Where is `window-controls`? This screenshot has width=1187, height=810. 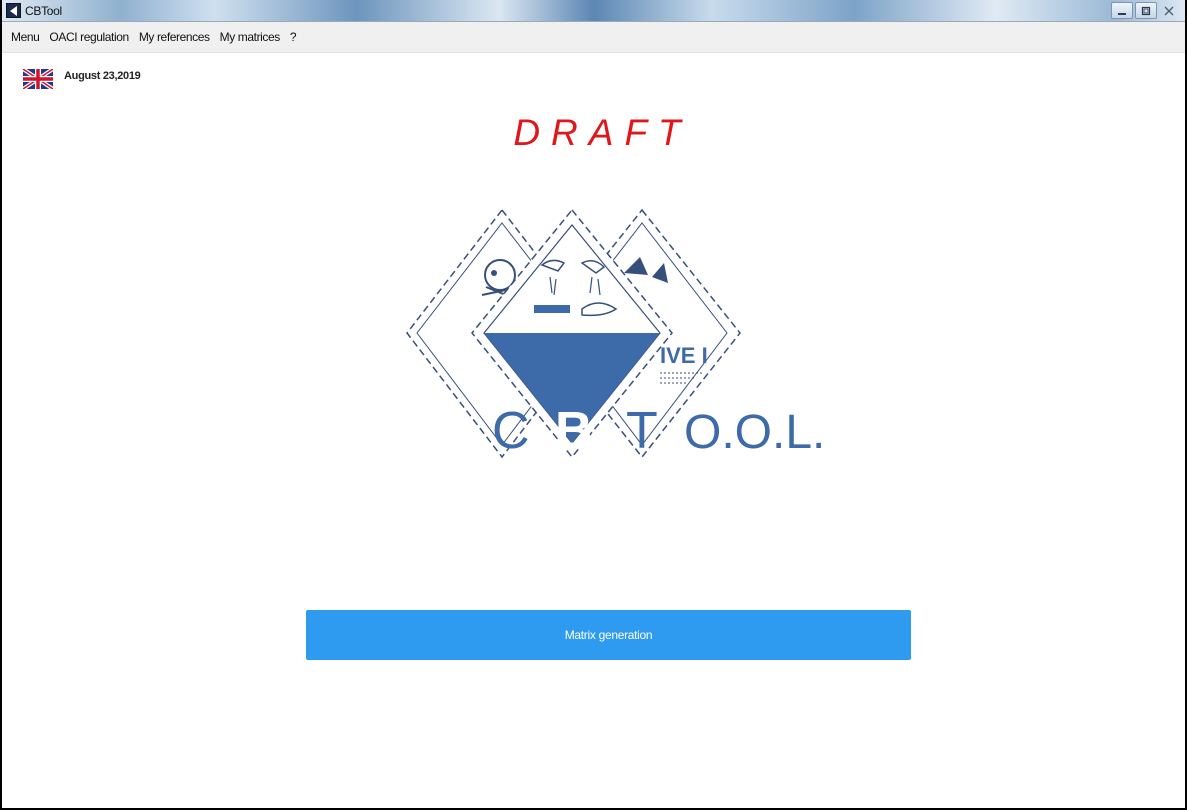 window-controls is located at coordinates (1145, 10).